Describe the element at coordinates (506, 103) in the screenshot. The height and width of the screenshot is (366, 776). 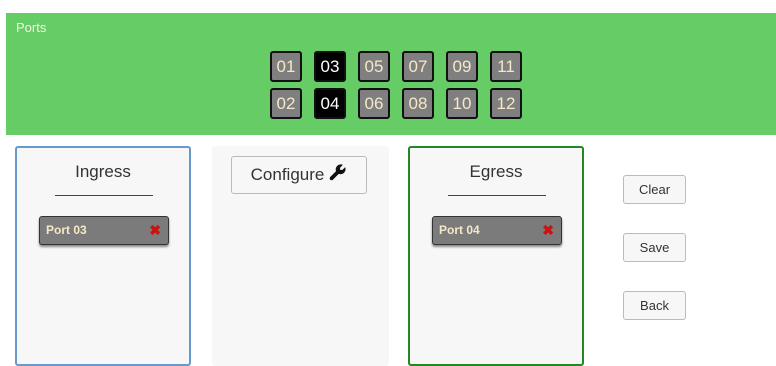
I see `port-button-12: 12` at that location.